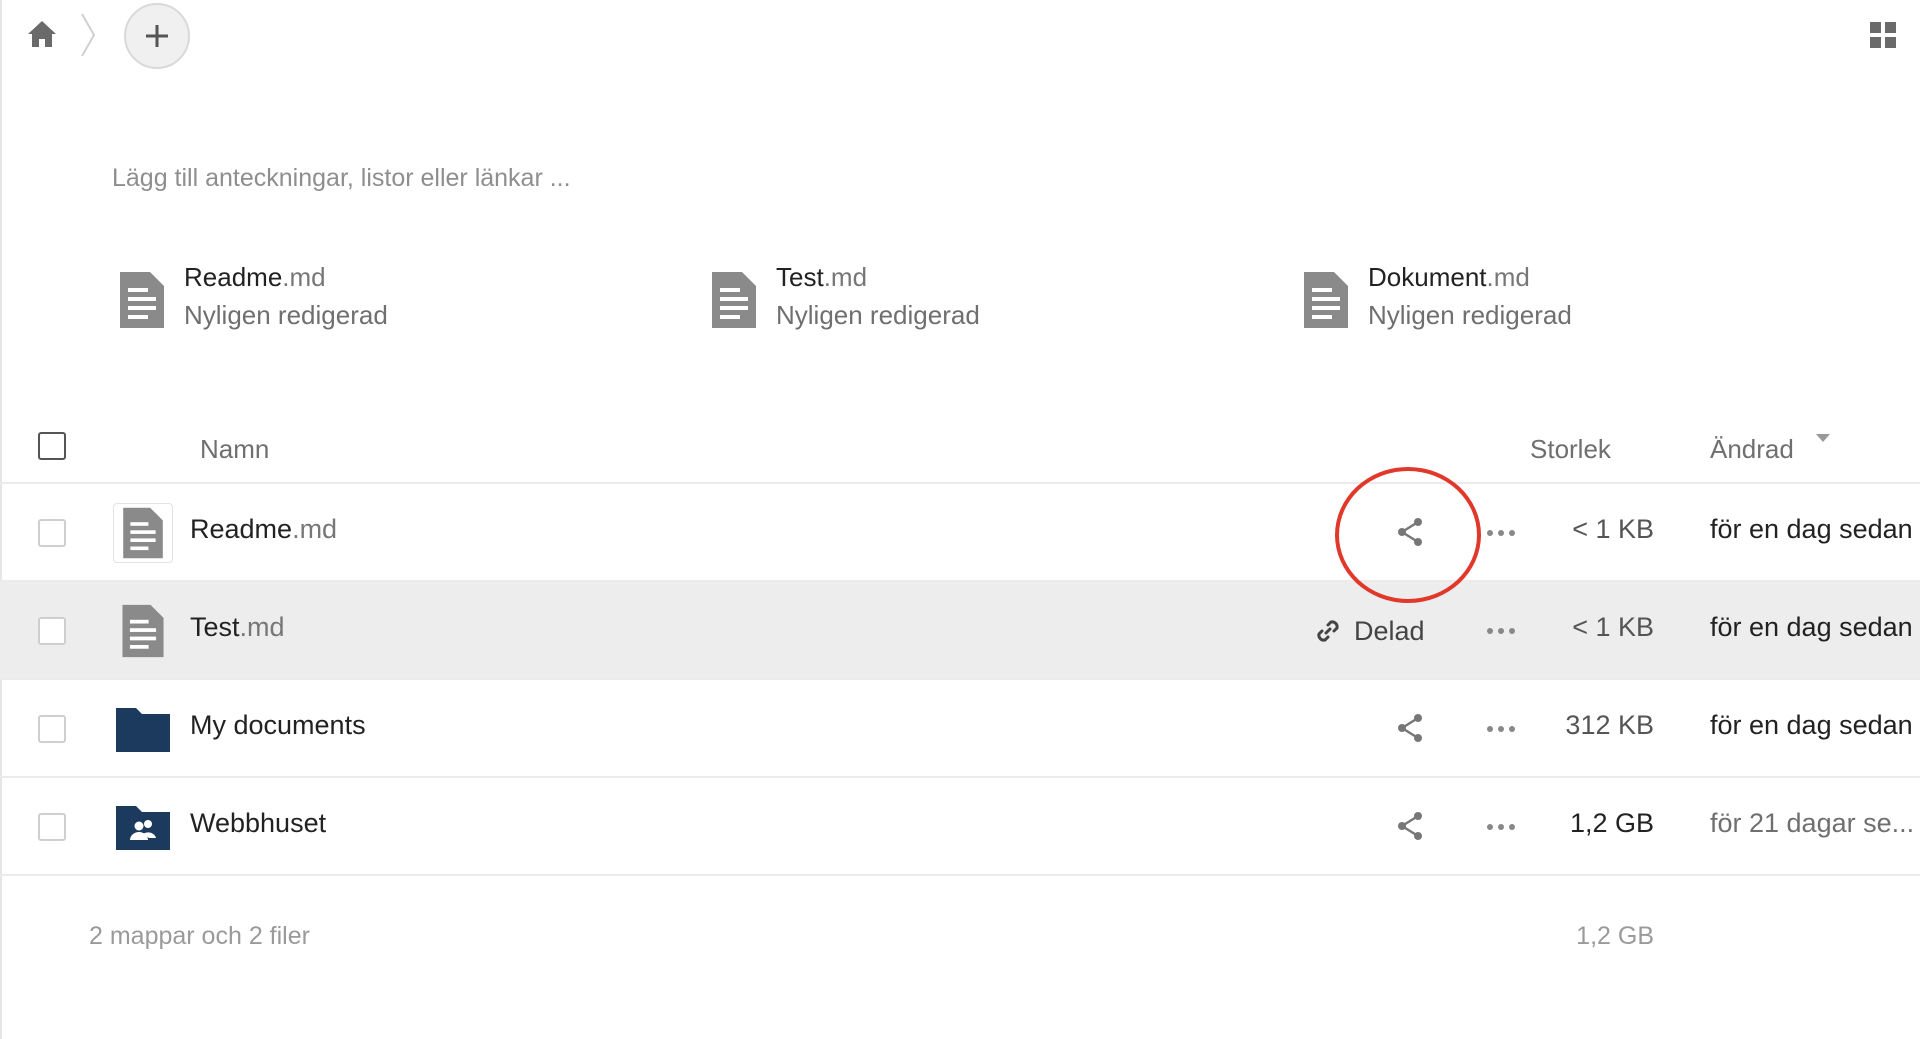 The height and width of the screenshot is (1039, 1920). What do you see at coordinates (960, 533) in the screenshot?
I see `table-row: Readme.md < 1 KB för en dag sedan` at bounding box center [960, 533].